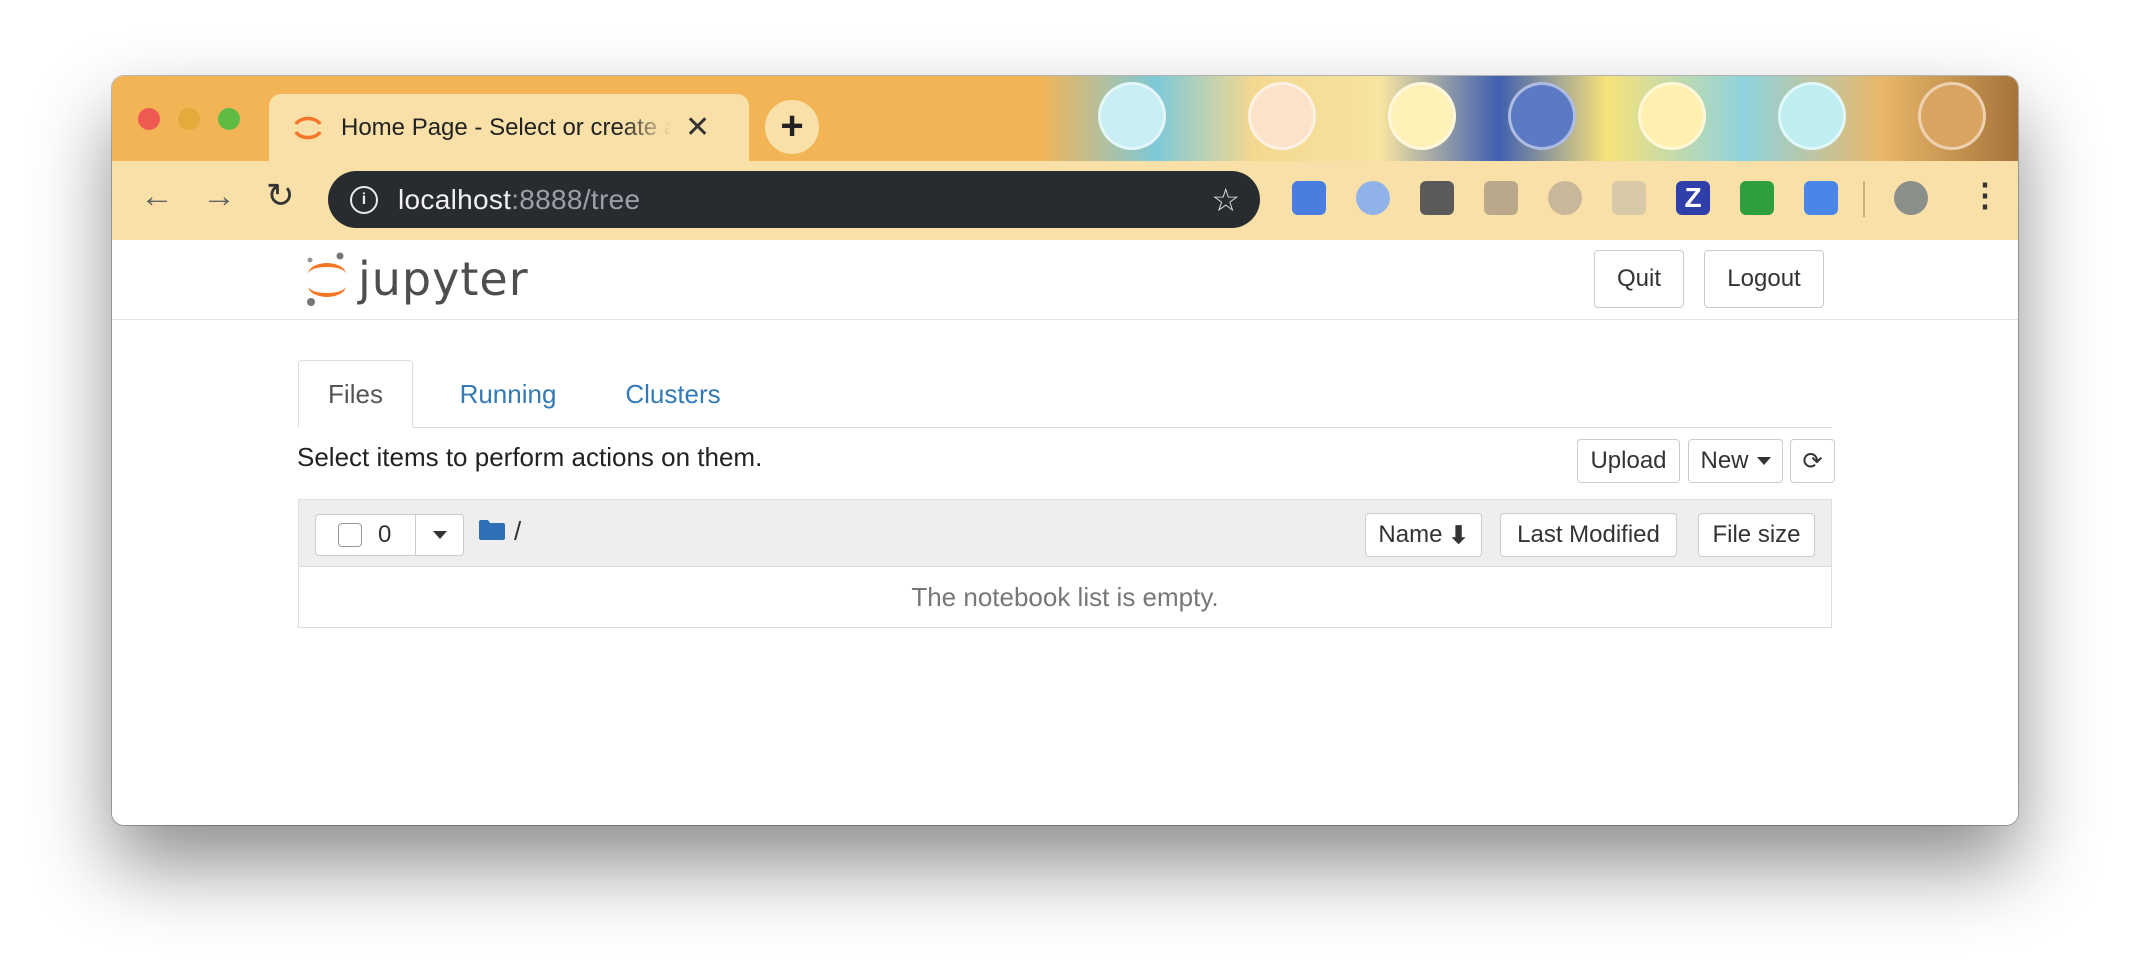  Describe the element at coordinates (1756, 535) in the screenshot. I see `sort-file-size-button: File size` at that location.